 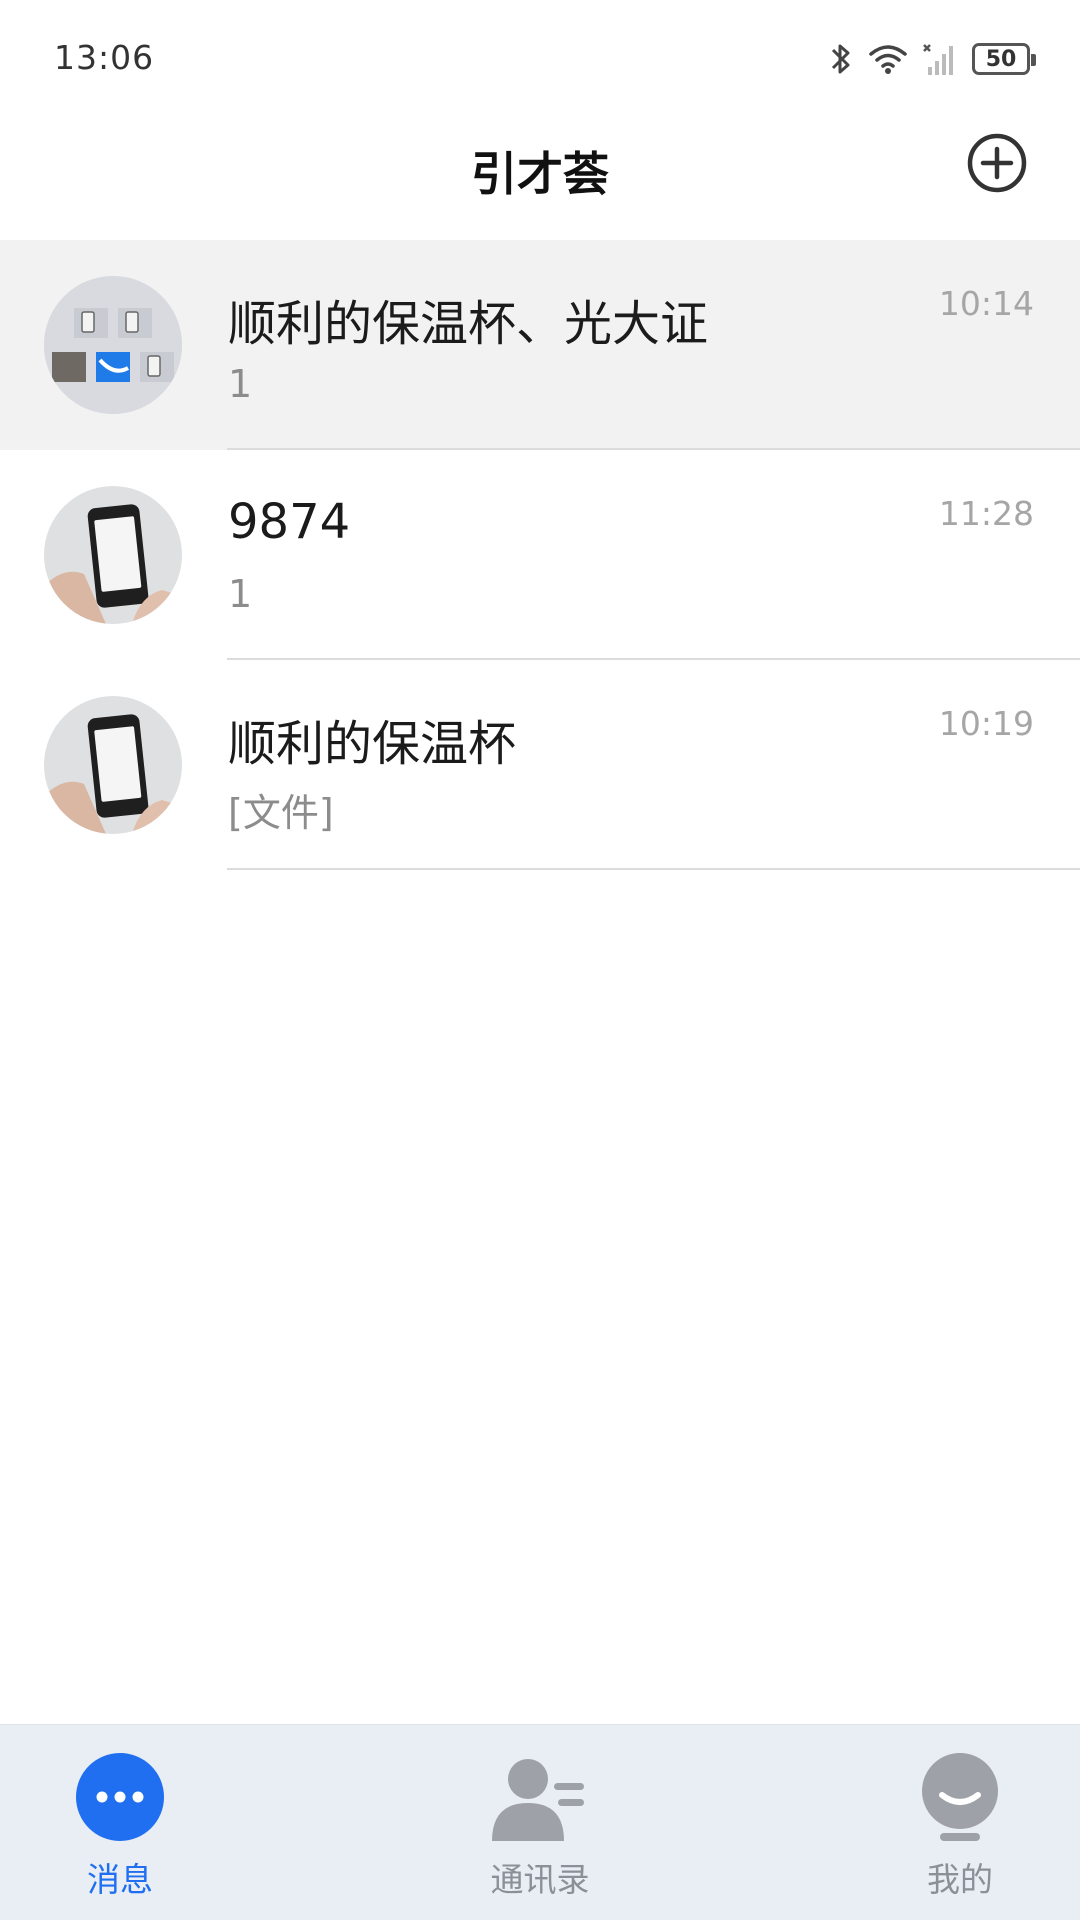 I want to click on tab-messages: 消息, so click(x=120, y=1822).